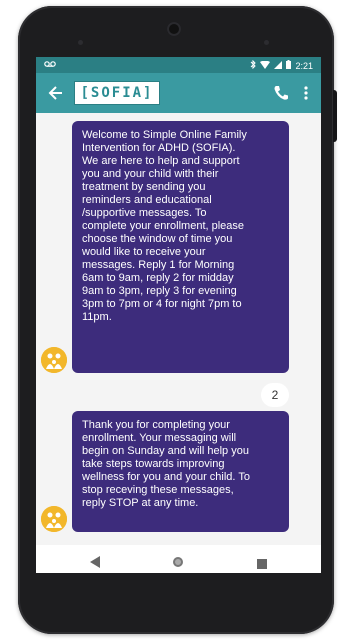 Image resolution: width=347 pixels, height=641 pixels. I want to click on front-camera, so click(174, 29).